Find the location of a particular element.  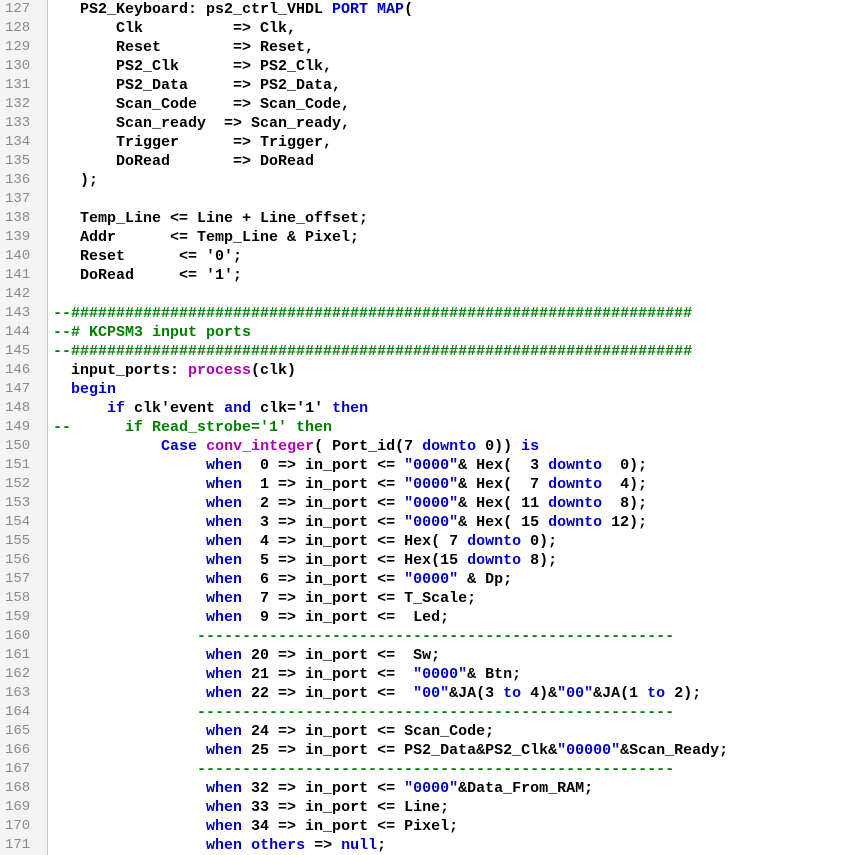

comment-token: --# KCPSM3 input ports is located at coordinates (152, 332).